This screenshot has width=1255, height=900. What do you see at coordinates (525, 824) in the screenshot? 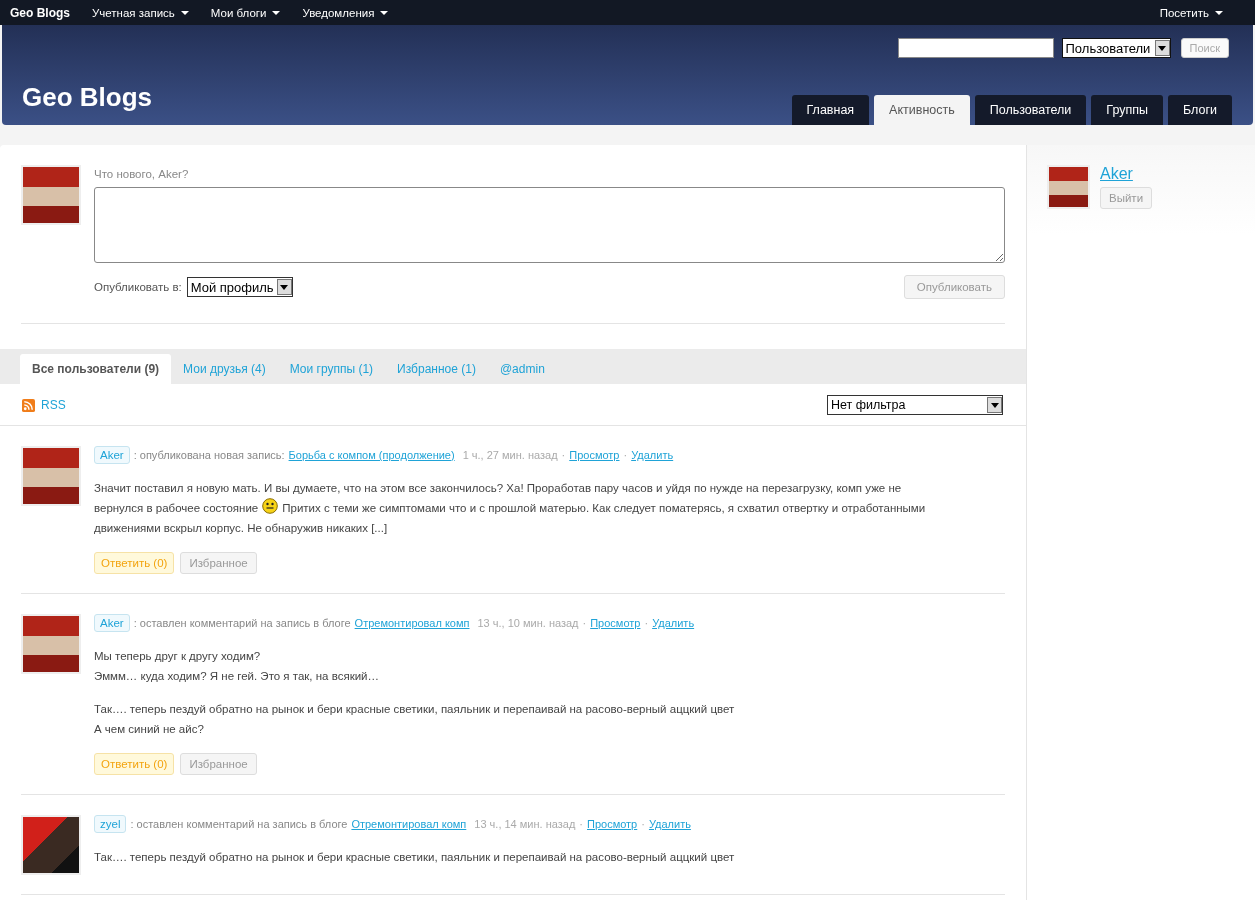
I see `activity-time: 13 ч., 14 мин. назад` at bounding box center [525, 824].